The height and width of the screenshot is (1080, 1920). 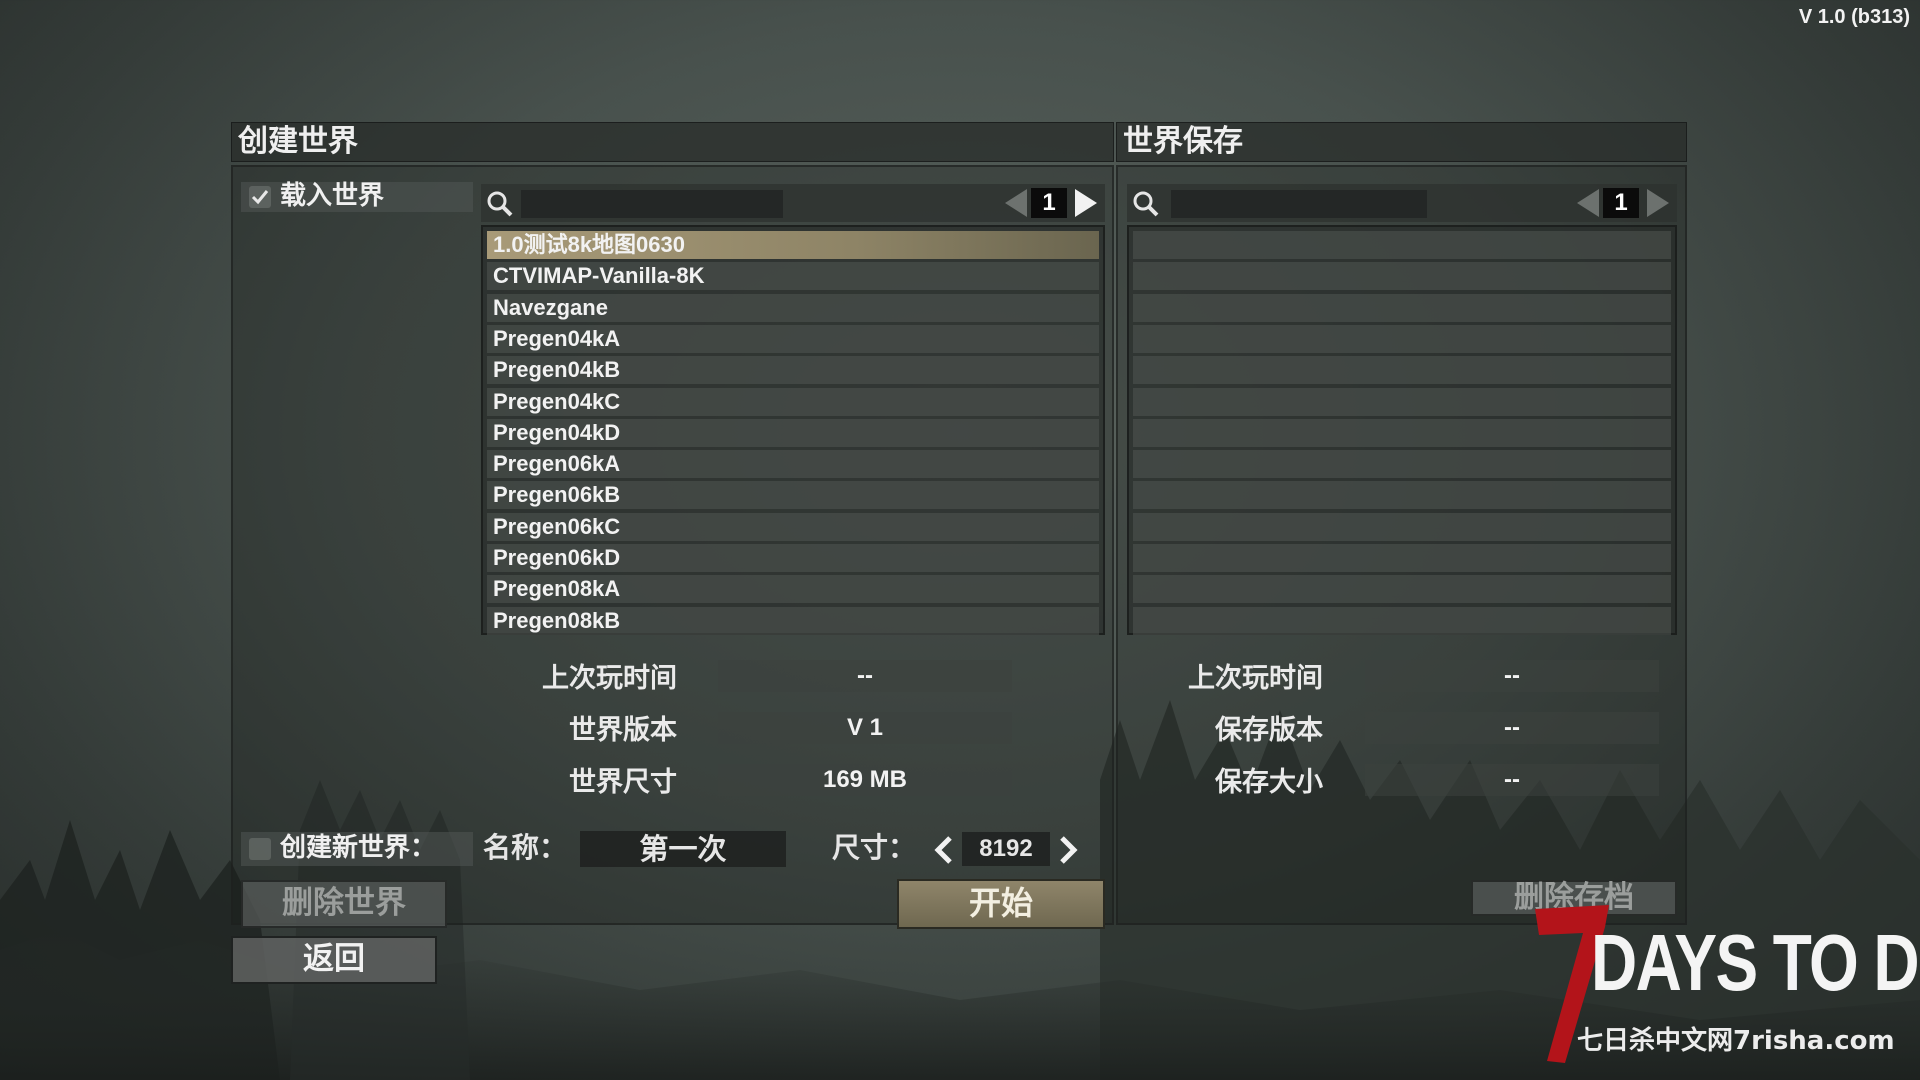 What do you see at coordinates (525, 847) in the screenshot?
I see `name-label: 名称：` at bounding box center [525, 847].